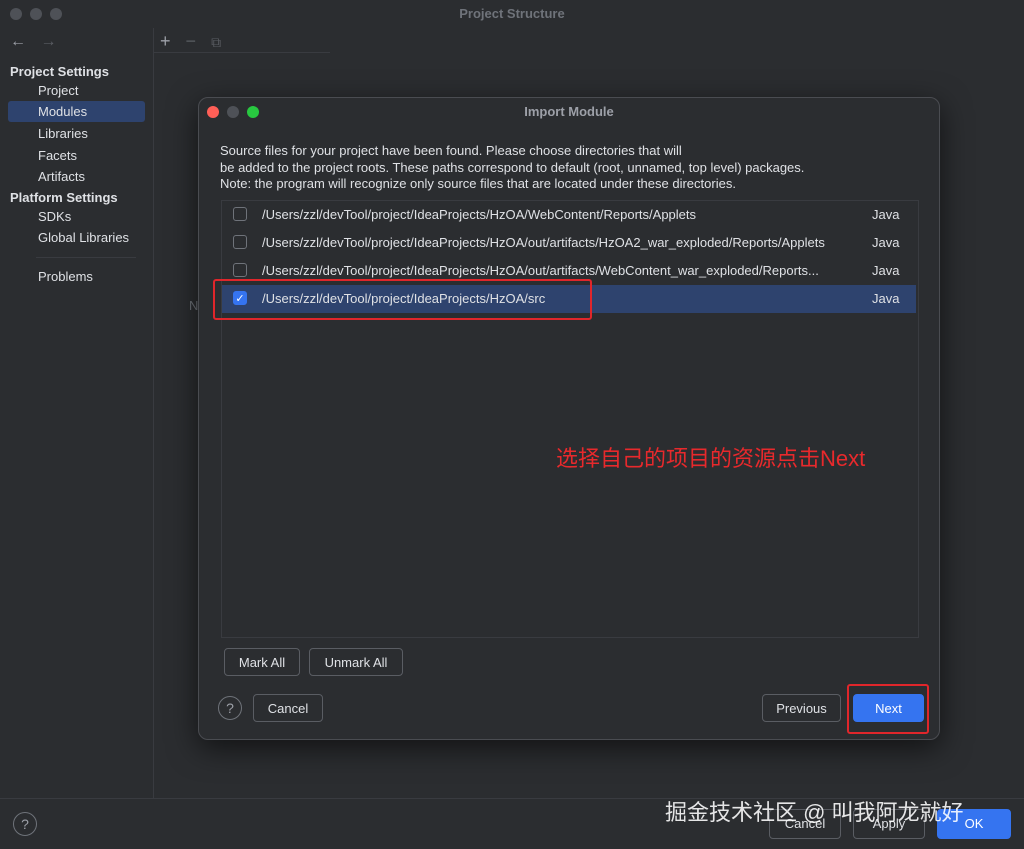  I want to click on navigation-arrows: ← →, so click(38, 42).